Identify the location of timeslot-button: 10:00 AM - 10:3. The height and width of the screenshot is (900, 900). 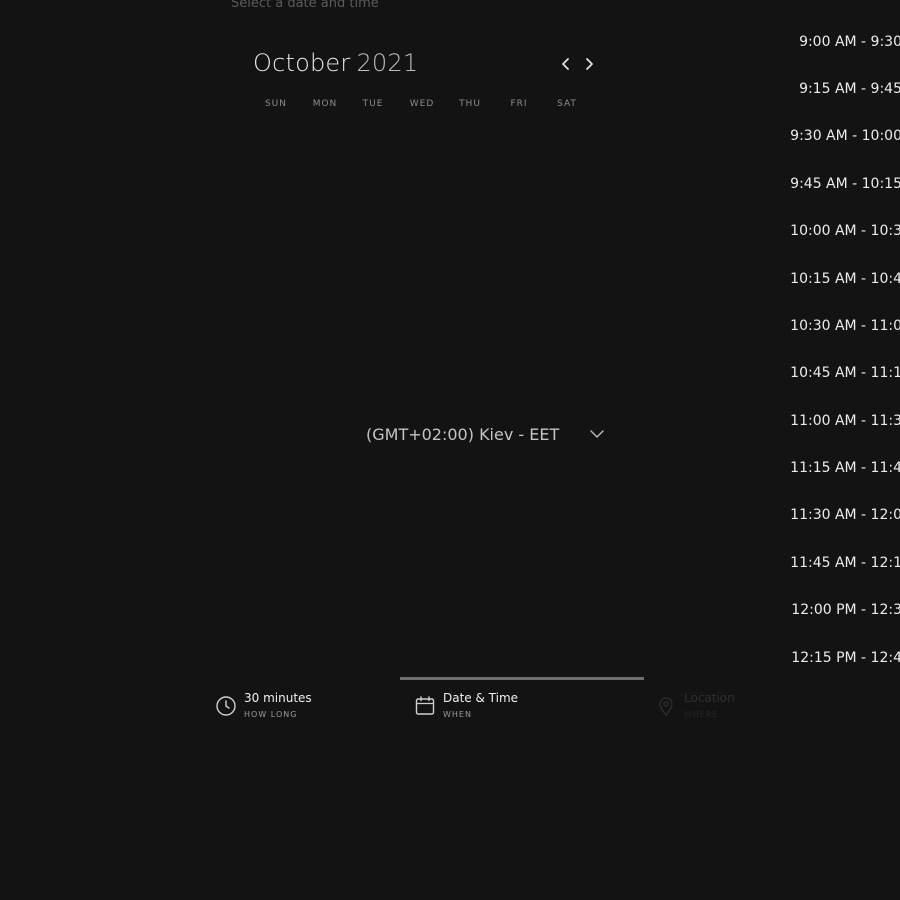
(845, 238).